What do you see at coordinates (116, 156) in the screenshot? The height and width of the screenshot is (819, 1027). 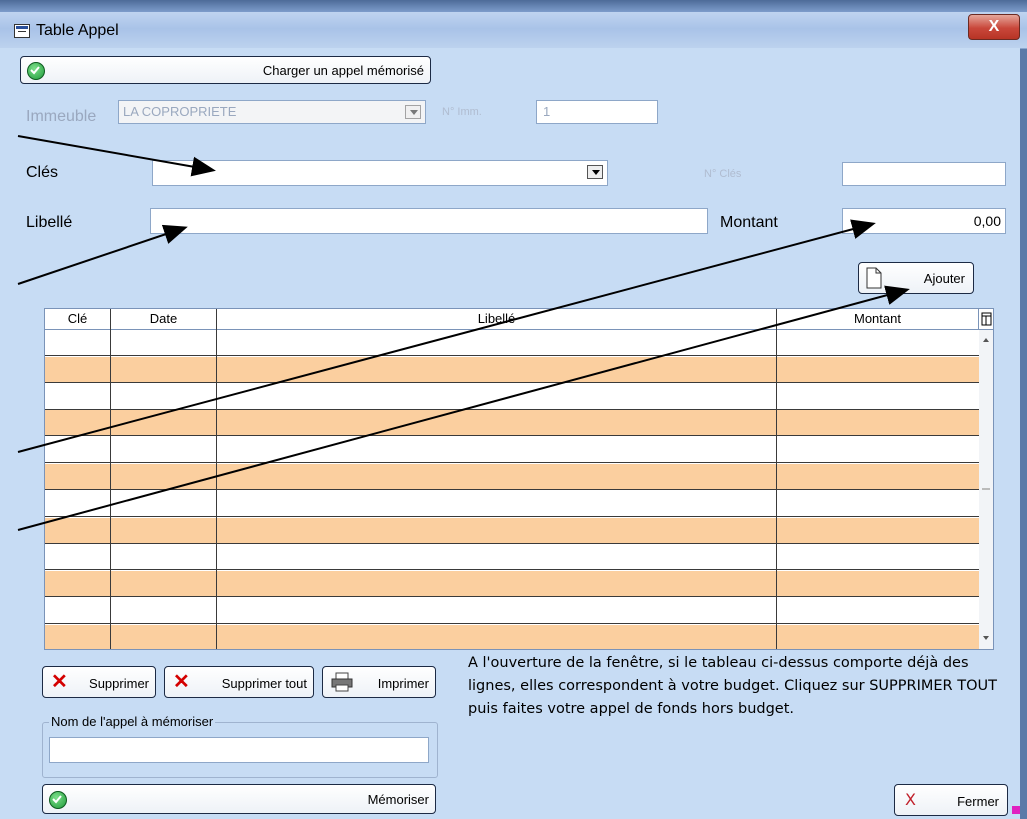 I see `arrow-to-cles` at bounding box center [116, 156].